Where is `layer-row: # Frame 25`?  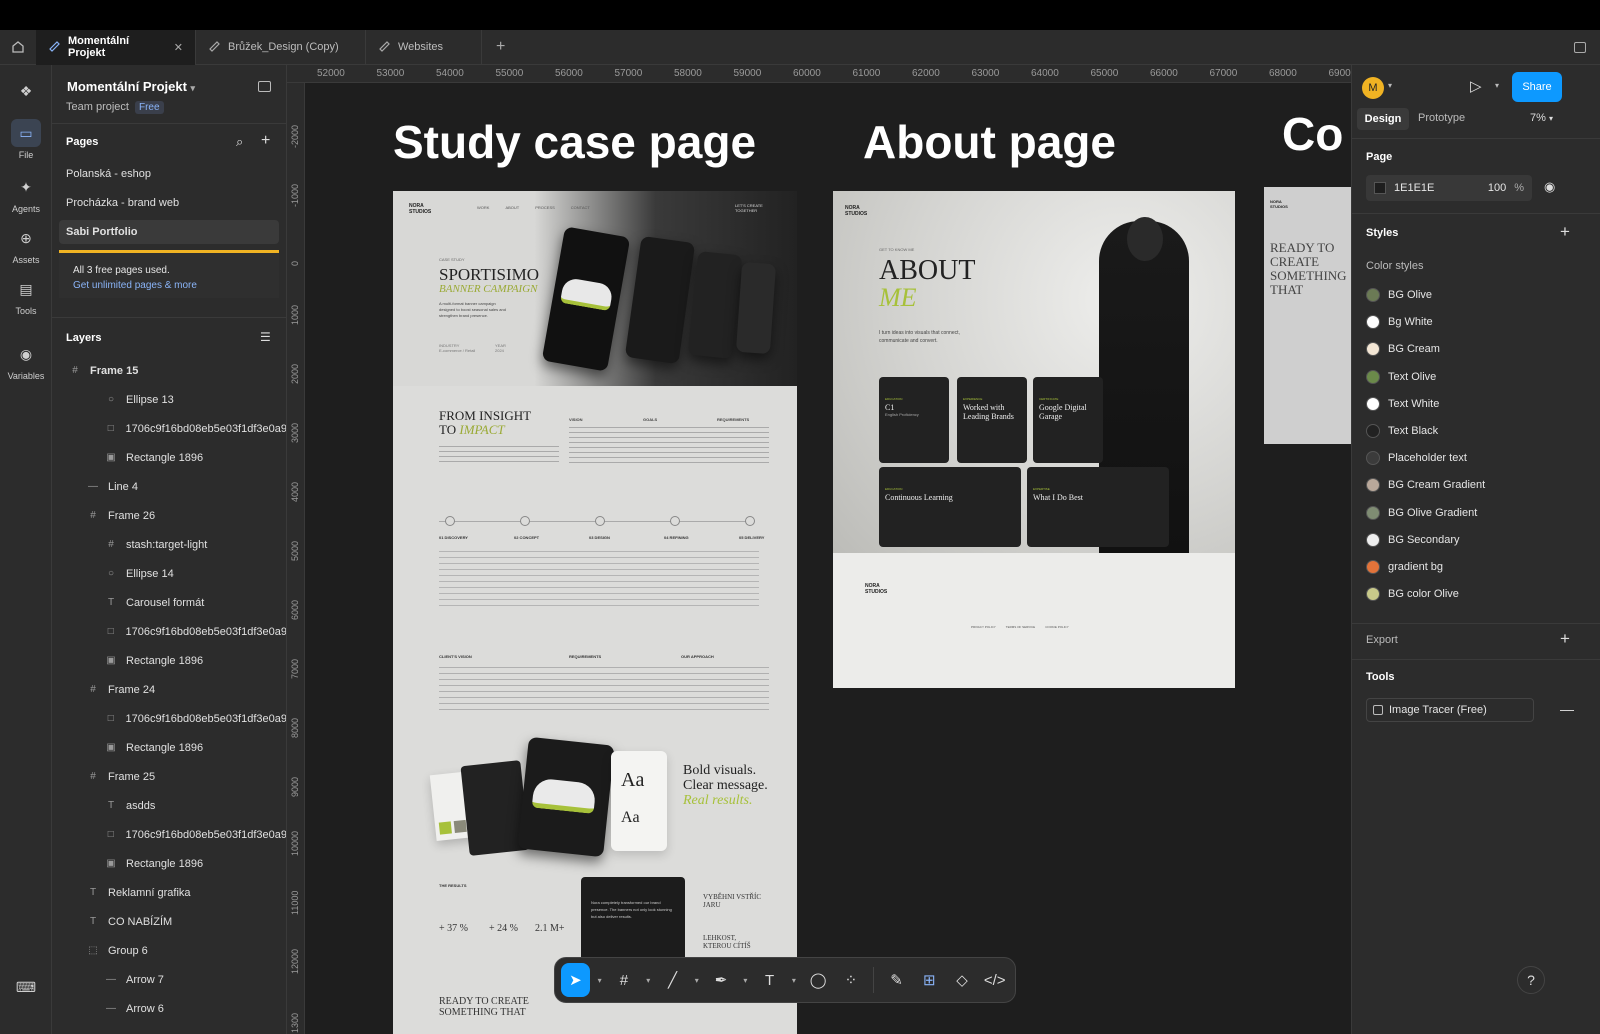
layer-row: # Frame 25 is located at coordinates (169, 776).